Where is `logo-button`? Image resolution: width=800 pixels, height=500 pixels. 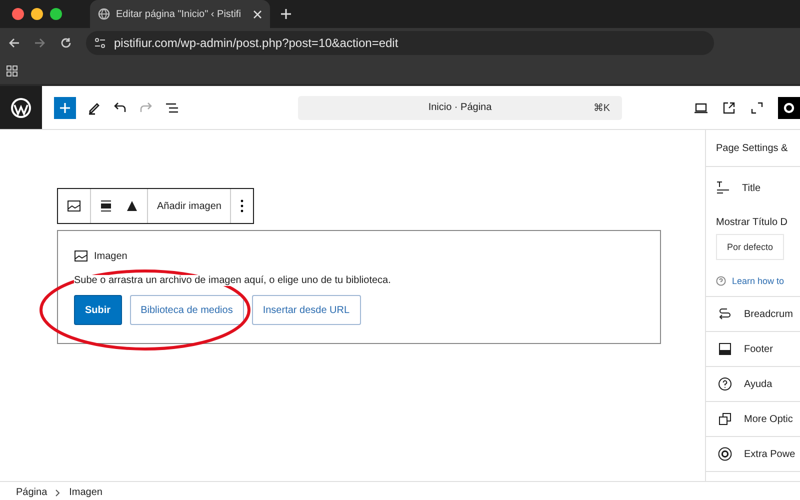 logo-button is located at coordinates (21, 107).